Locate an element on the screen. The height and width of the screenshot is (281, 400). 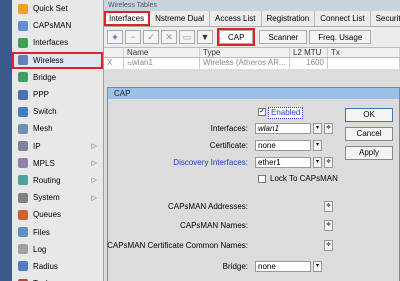
wireless-icon is located at coordinates (23, 60).